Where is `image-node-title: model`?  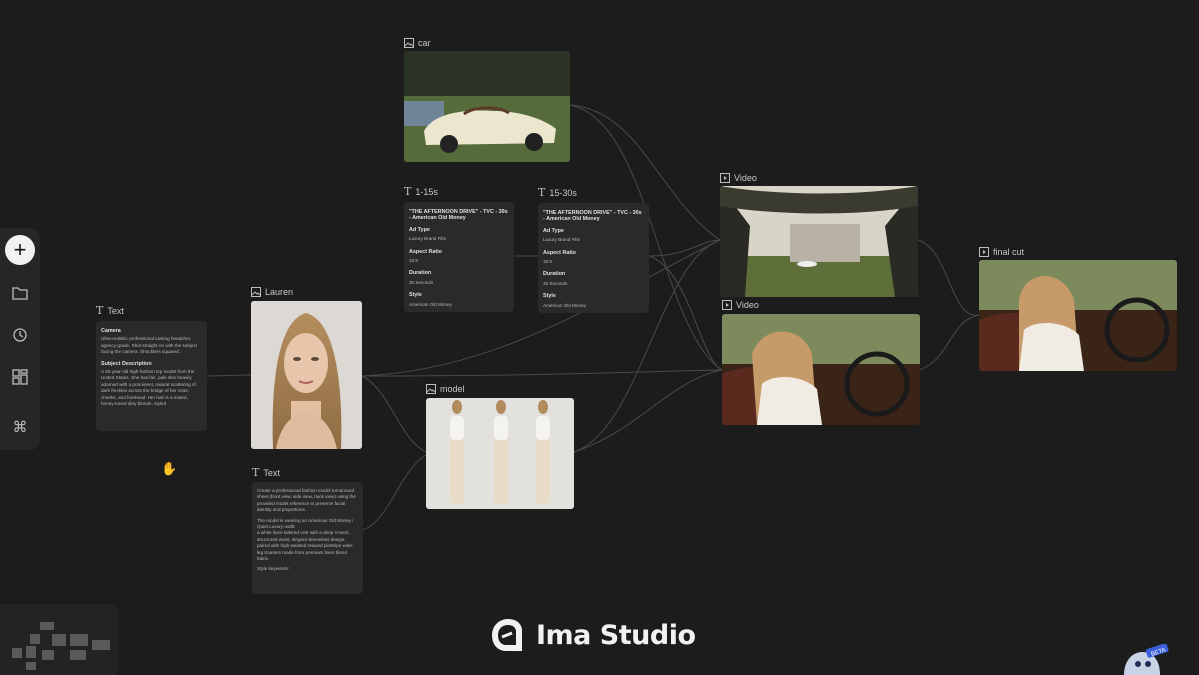
image-node-title: model is located at coordinates (452, 389).